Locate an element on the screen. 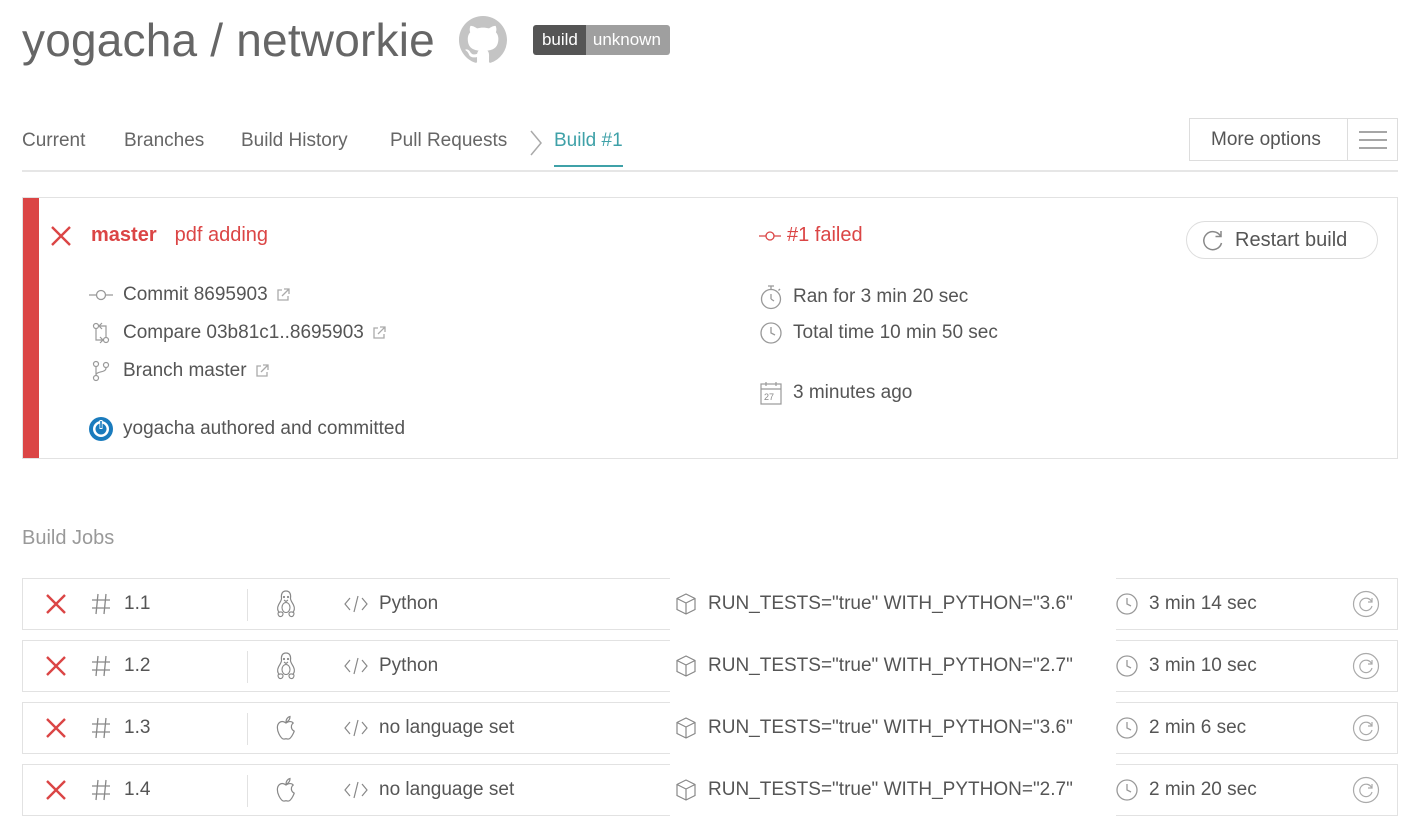  compare-link: Compare 03b81c1..8695903 is located at coordinates (237, 333).